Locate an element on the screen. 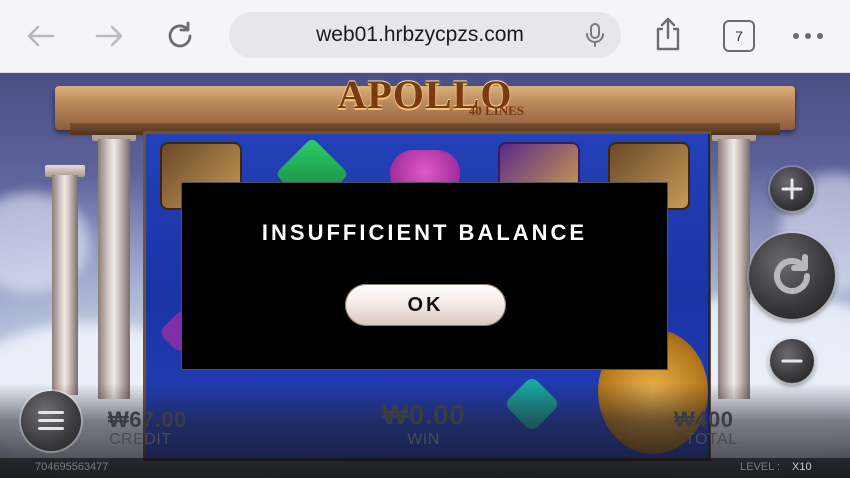  credit-label: CREDIT is located at coordinates (140, 439).